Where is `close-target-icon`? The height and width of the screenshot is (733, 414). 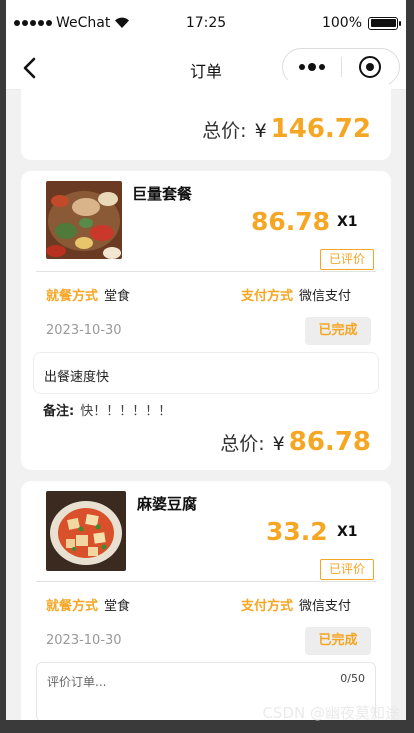 close-target-icon is located at coordinates (370, 67).